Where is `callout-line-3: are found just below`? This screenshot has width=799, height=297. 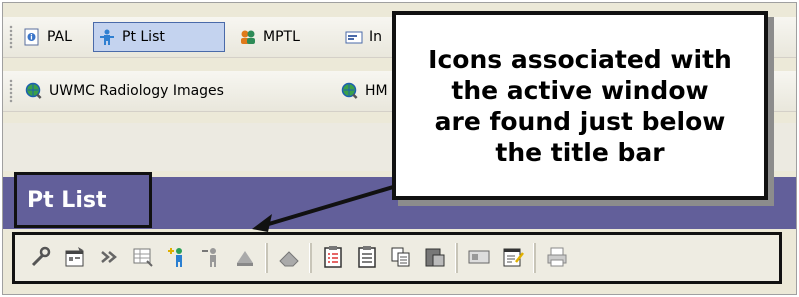 callout-line-3: are found just below is located at coordinates (580, 121).